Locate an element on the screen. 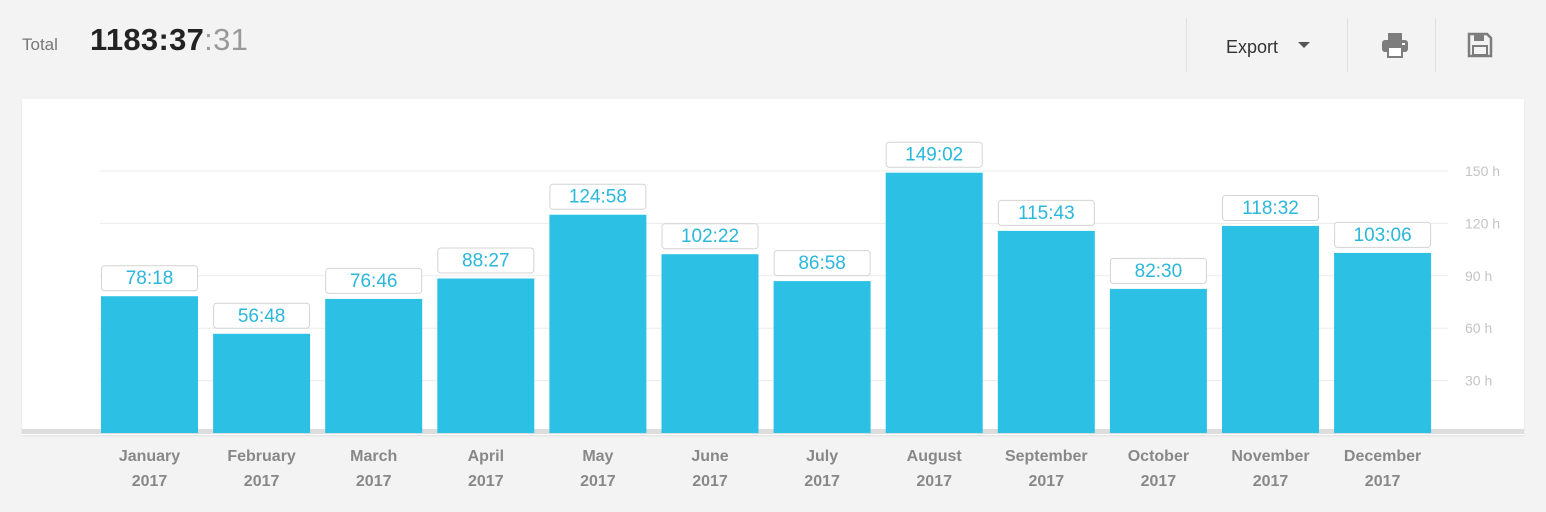 Image resolution: width=1546 pixels, height=512 pixels. value-label: 86:58 is located at coordinates (822, 263).